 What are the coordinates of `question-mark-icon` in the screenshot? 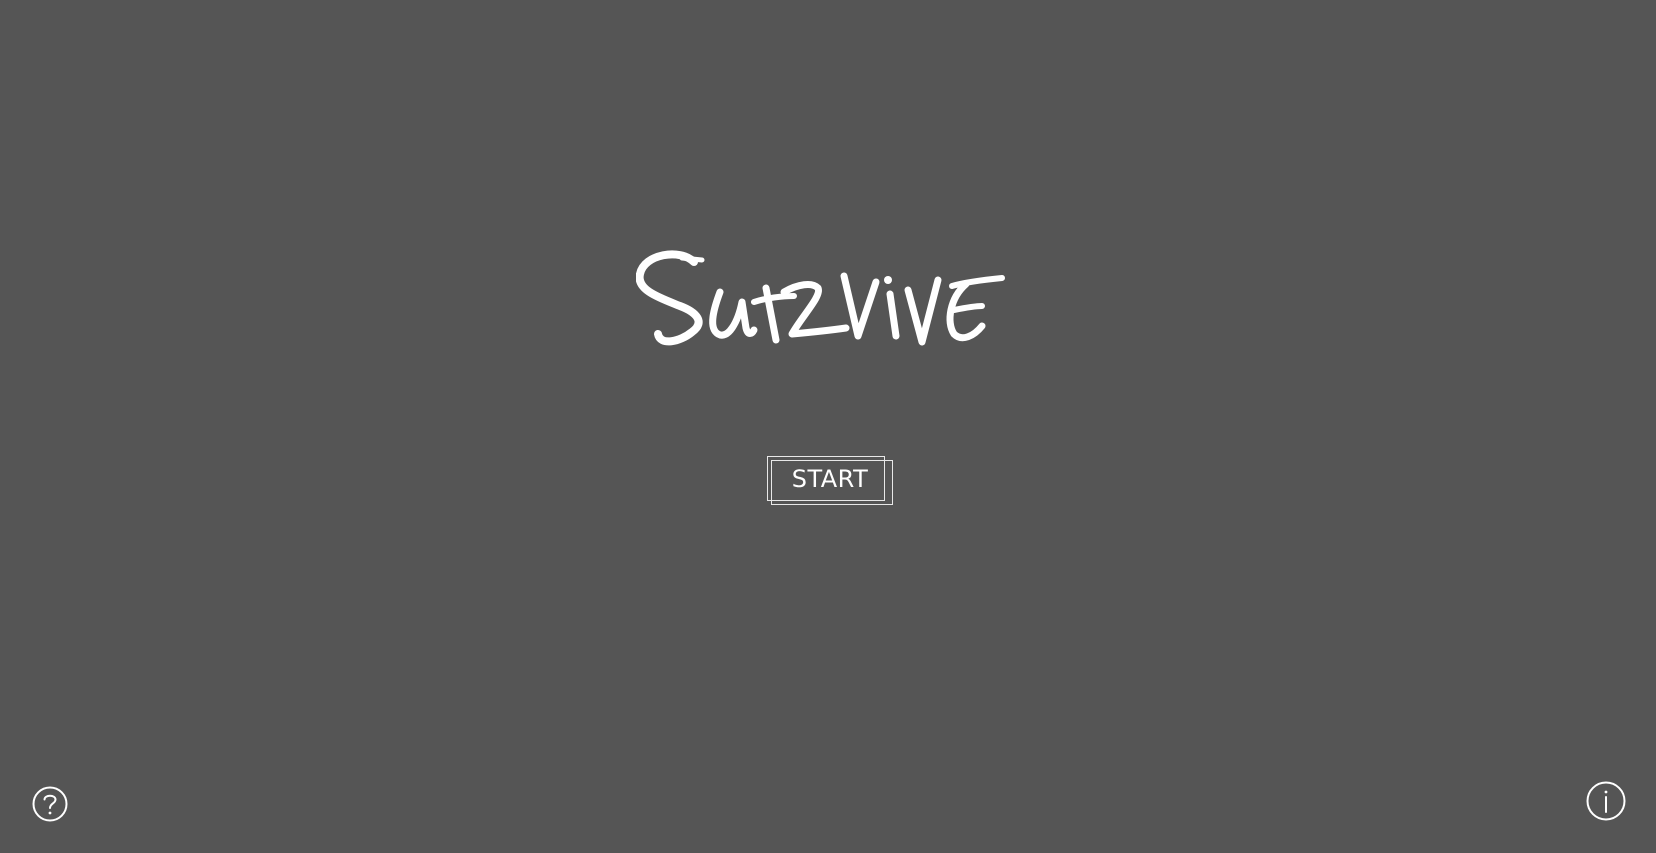 It's located at (50, 804).